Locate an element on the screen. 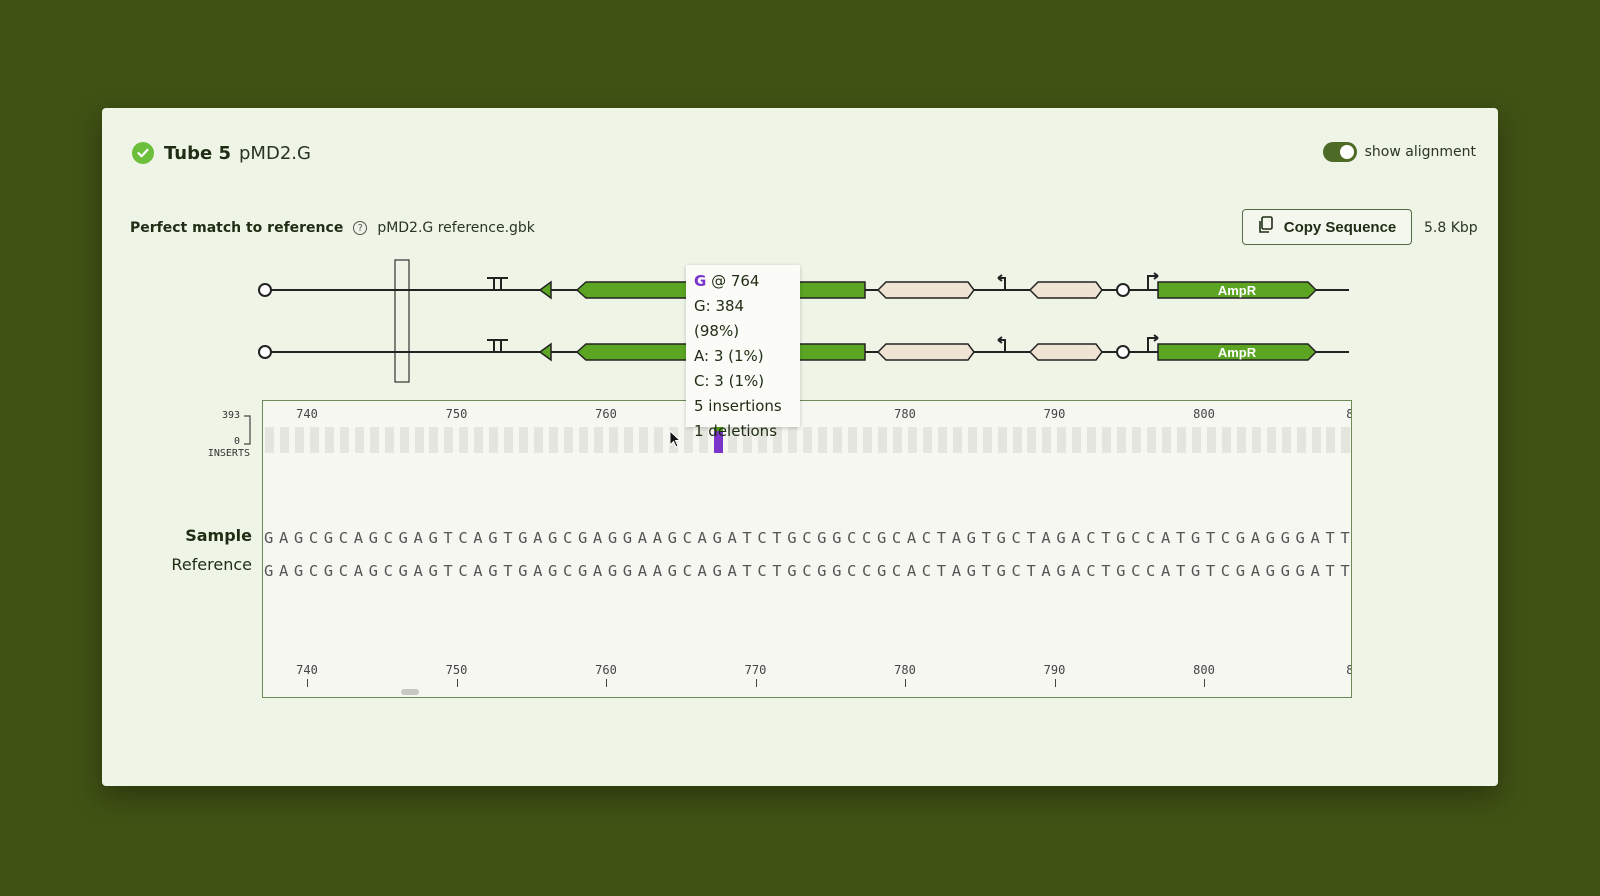  horizontal-scrollbar-thumb is located at coordinates (410, 692).